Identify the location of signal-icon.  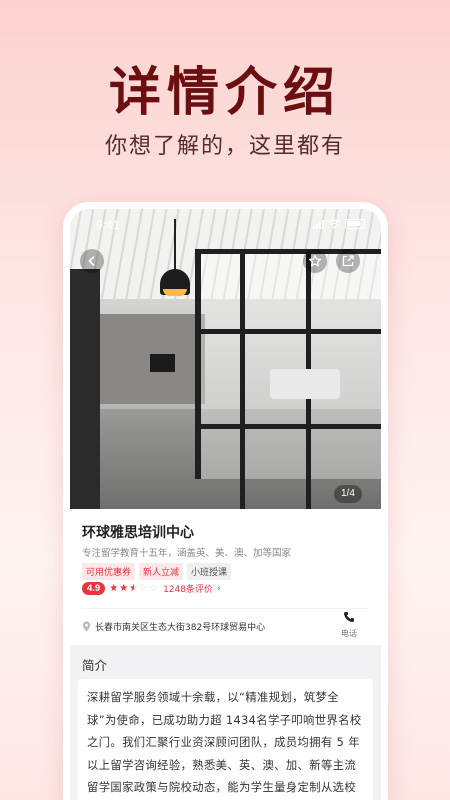
(318, 224).